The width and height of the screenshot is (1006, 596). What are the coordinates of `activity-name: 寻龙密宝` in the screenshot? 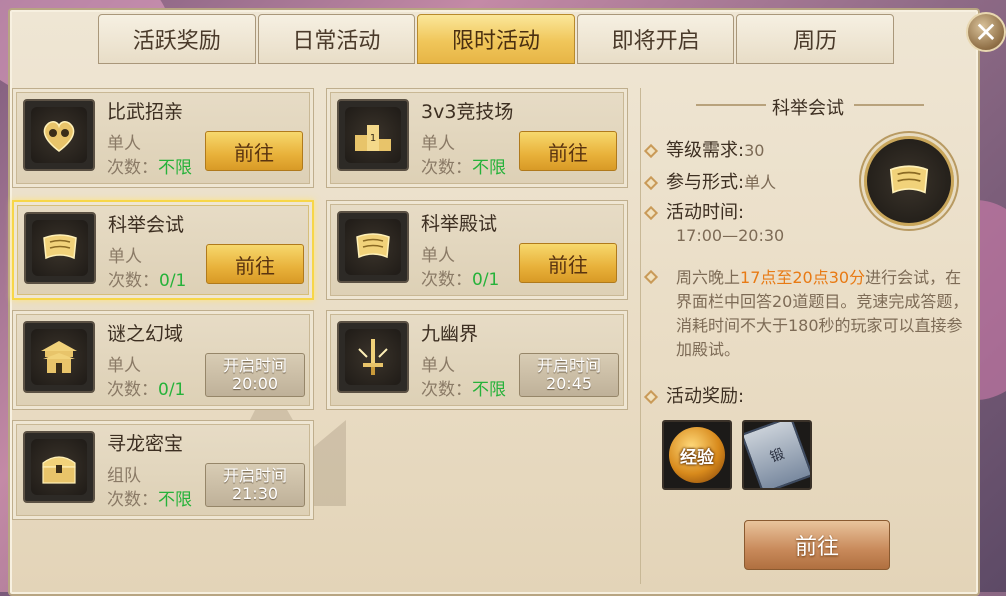 It's located at (145, 444).